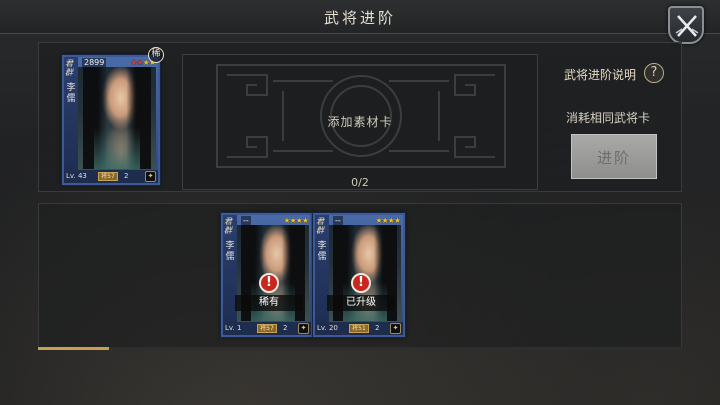 This screenshot has height=405, width=720. What do you see at coordinates (360, 182) in the screenshot?
I see `material-count: 0/2` at bounding box center [360, 182].